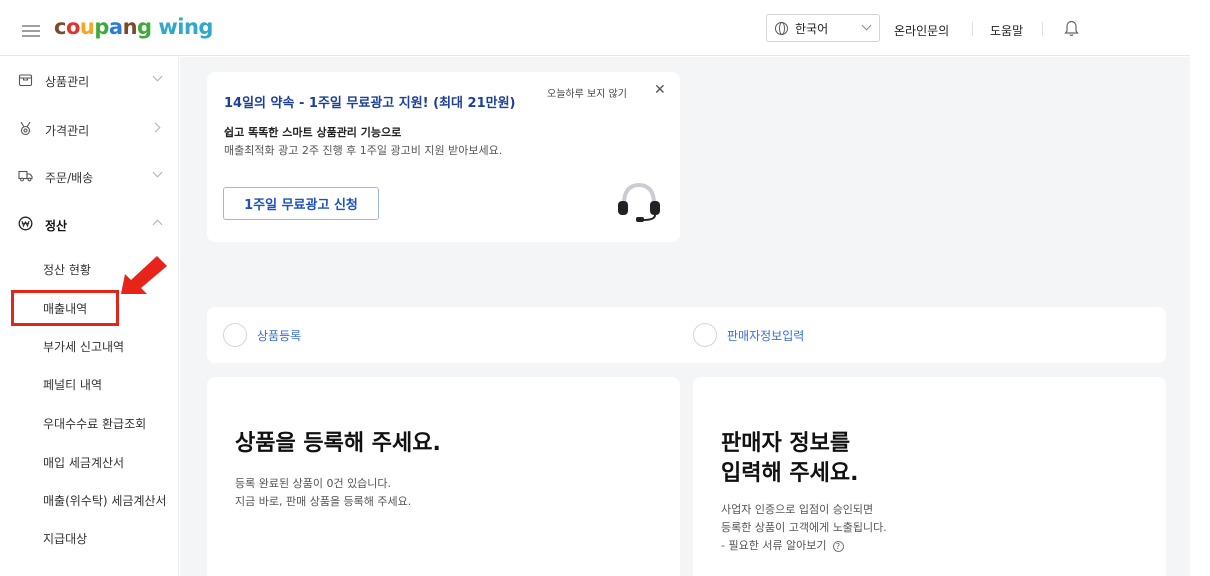  What do you see at coordinates (790, 473) in the screenshot?
I see `seller-card-title-line2: 입력해 주세요.` at bounding box center [790, 473].